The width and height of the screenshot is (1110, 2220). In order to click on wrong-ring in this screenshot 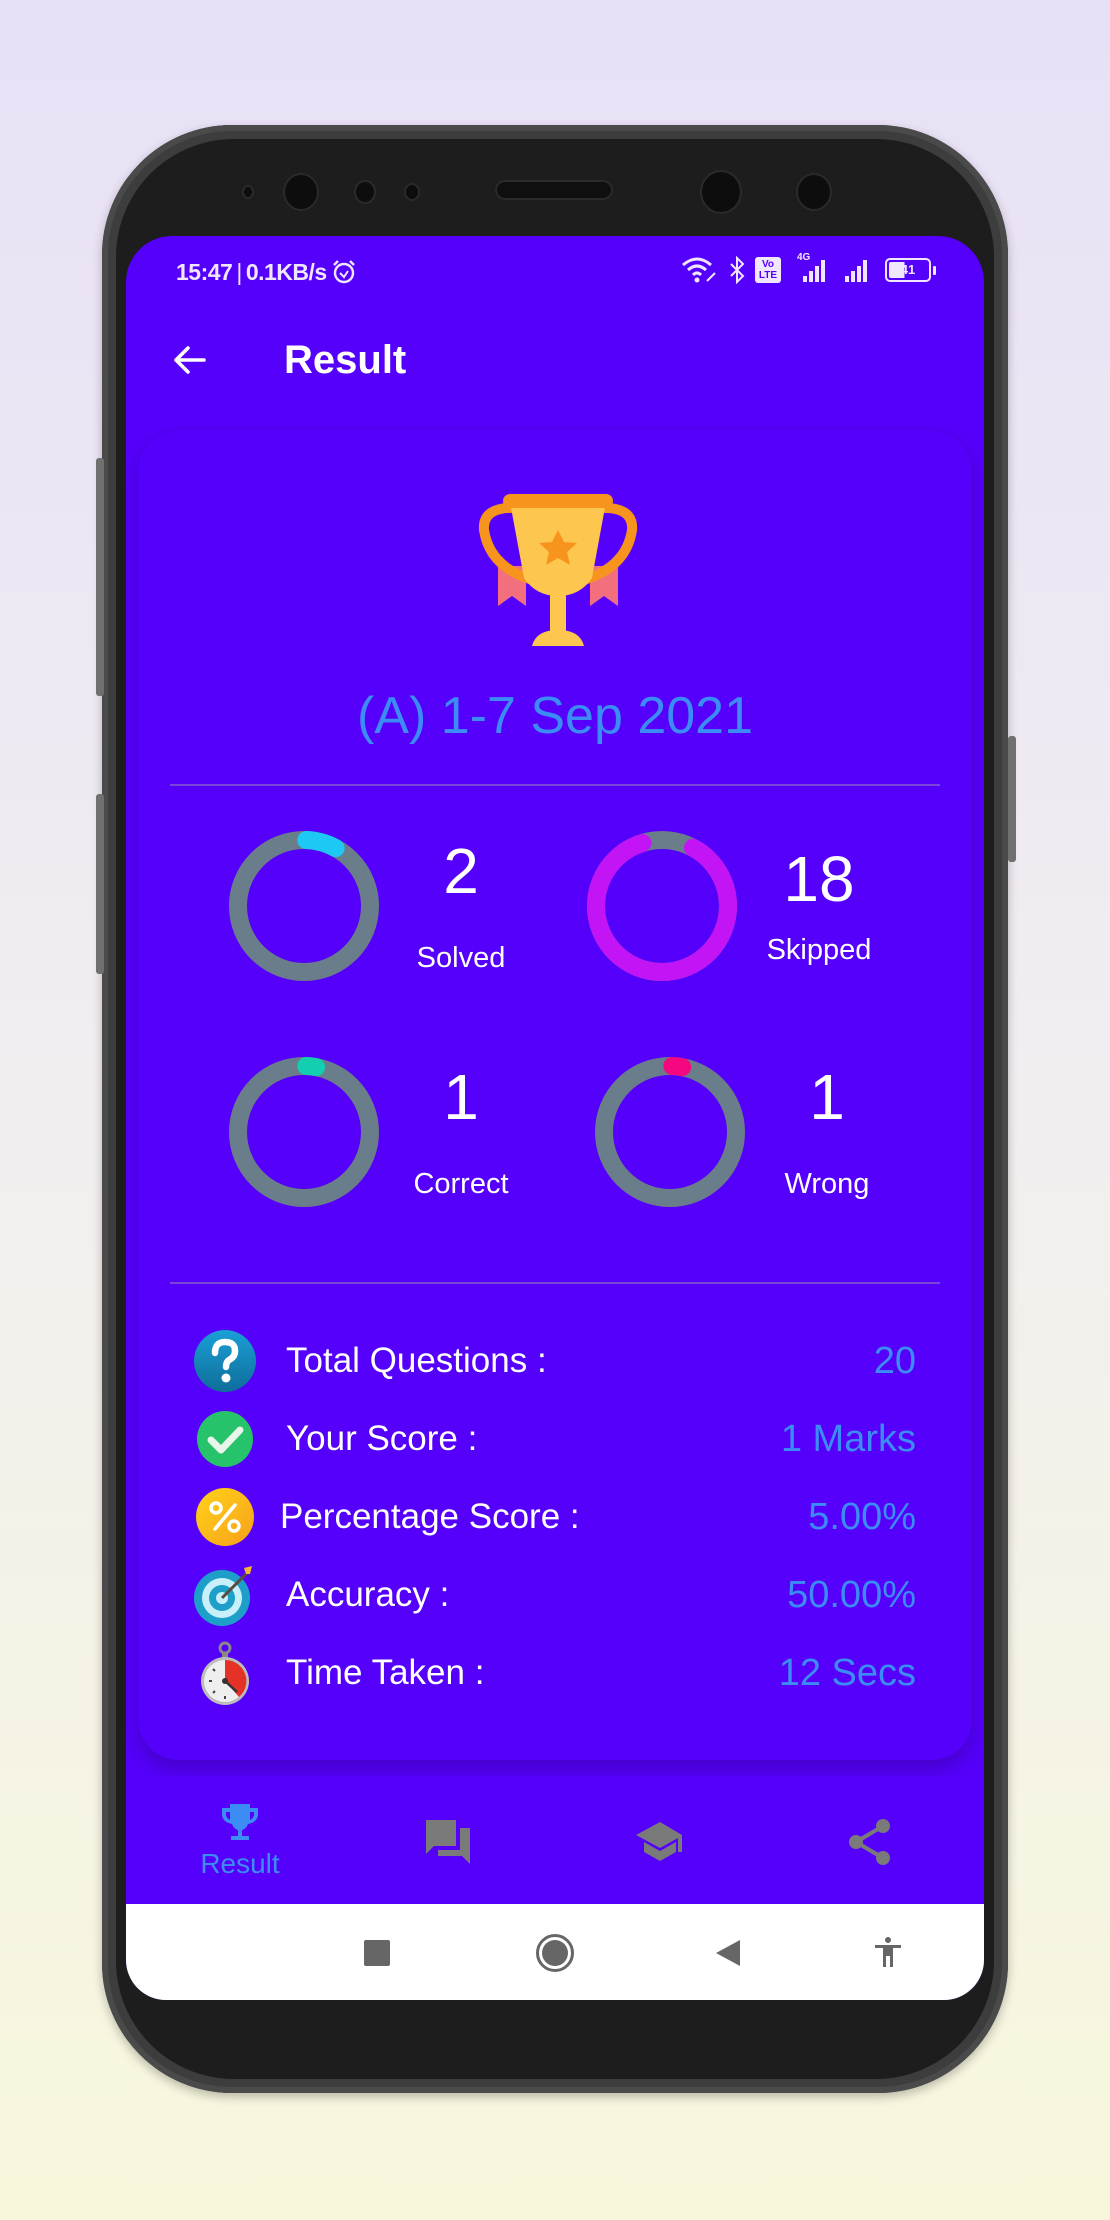, I will do `click(670, 1132)`.